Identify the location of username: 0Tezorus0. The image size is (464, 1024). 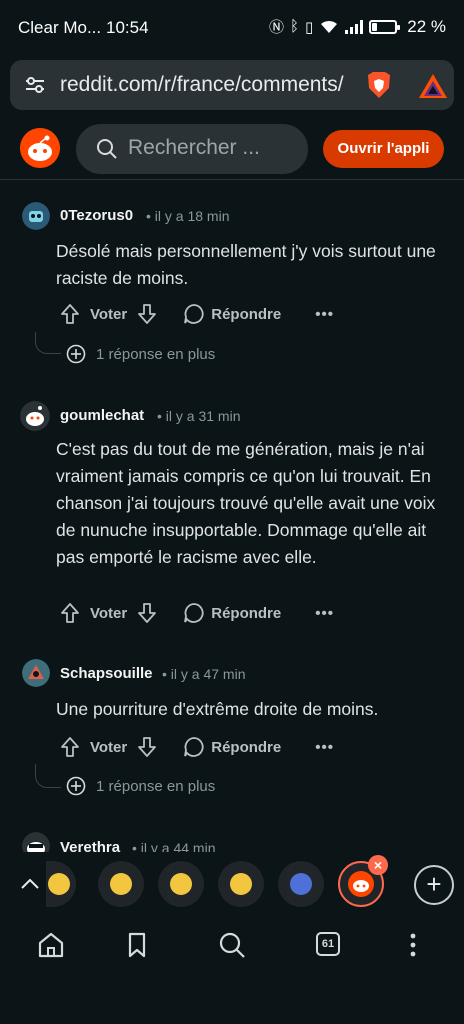
(96, 215).